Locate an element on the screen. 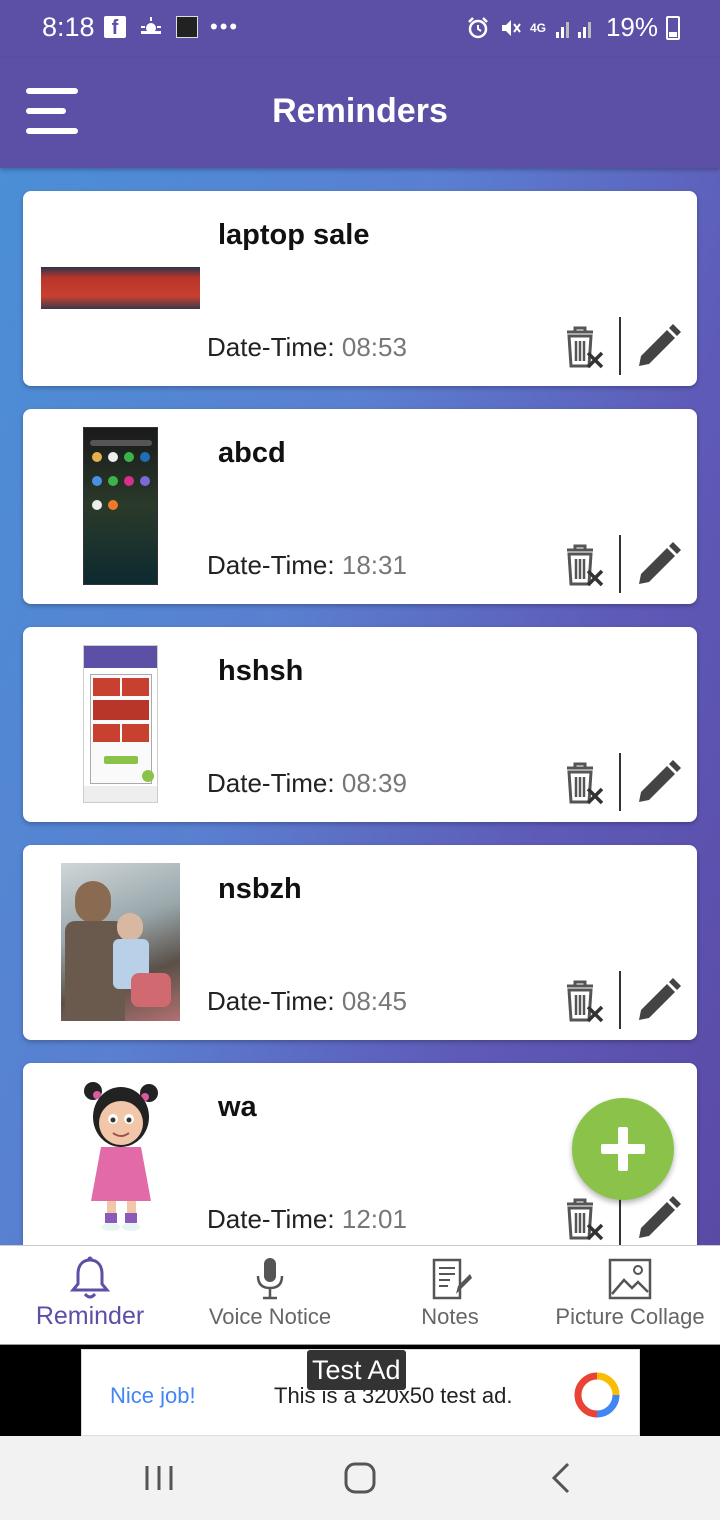 This screenshot has width=720, height=1520. microphone-icon is located at coordinates (270, 1279).